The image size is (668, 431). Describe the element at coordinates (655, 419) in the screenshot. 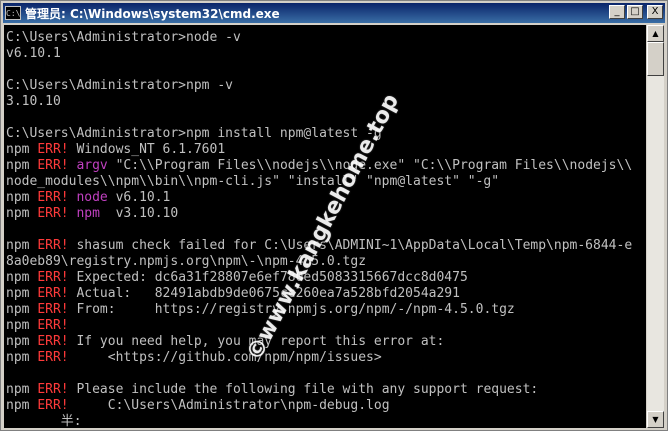

I see `scroll-down-arrow-icon: ▼` at that location.